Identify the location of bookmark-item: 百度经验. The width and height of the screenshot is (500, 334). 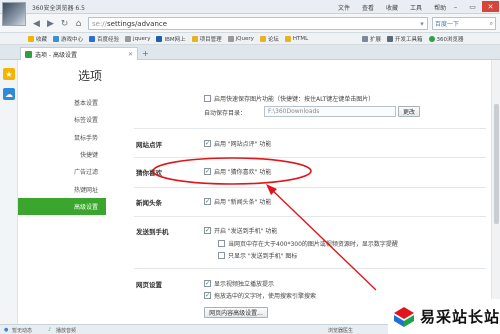
(104, 39).